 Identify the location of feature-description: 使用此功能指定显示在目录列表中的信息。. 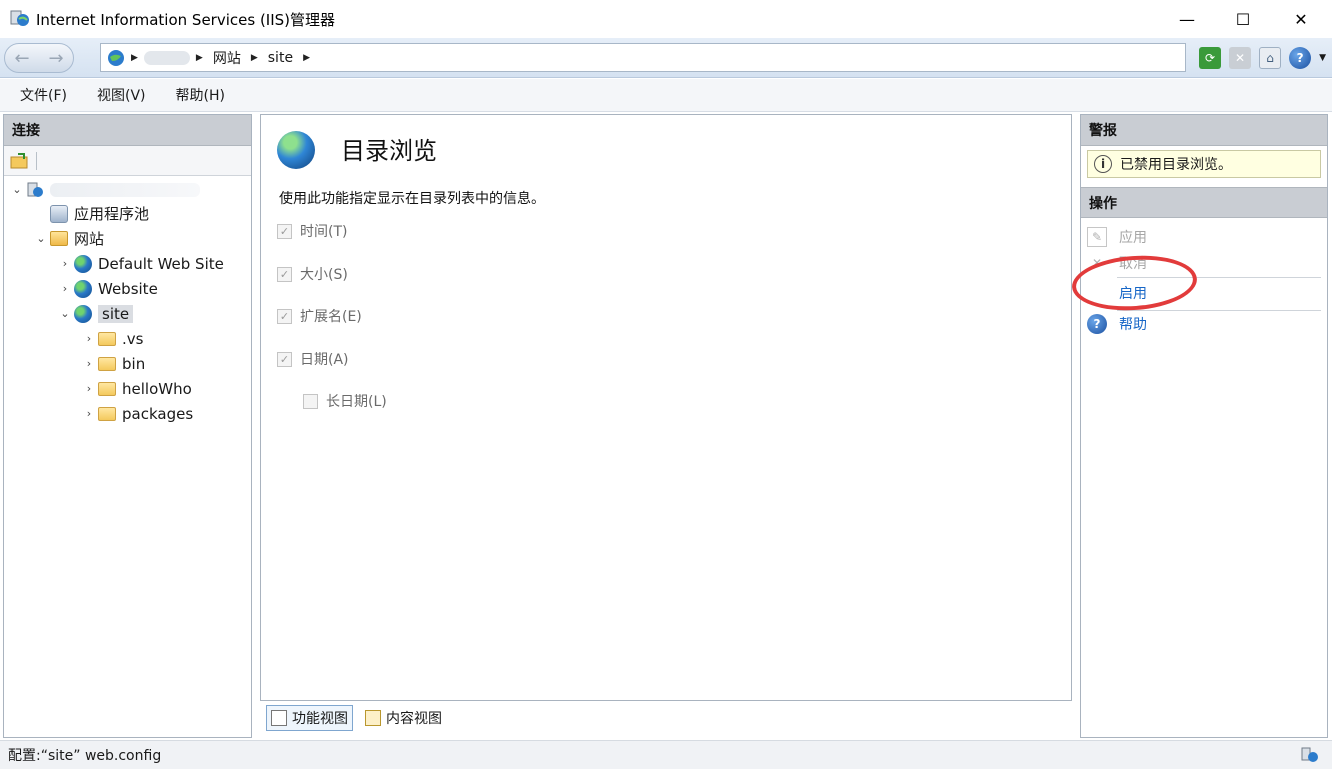
(412, 199).